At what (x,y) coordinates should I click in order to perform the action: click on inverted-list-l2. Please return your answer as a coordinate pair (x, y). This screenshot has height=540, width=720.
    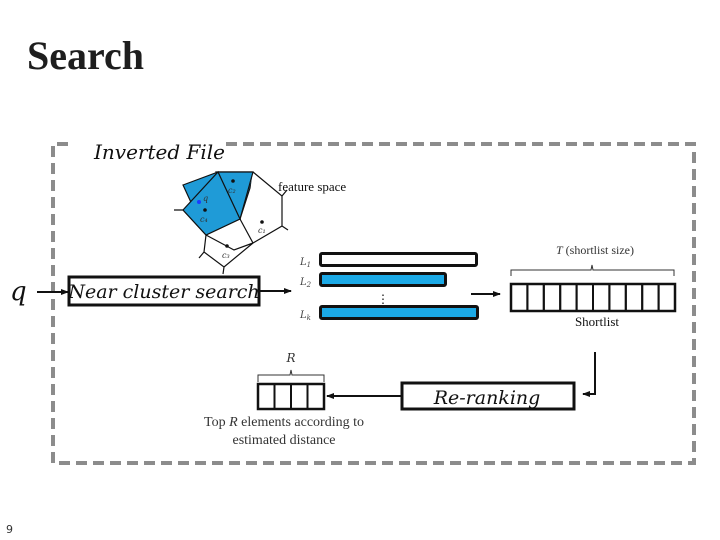
    Looking at the image, I should click on (383, 279).